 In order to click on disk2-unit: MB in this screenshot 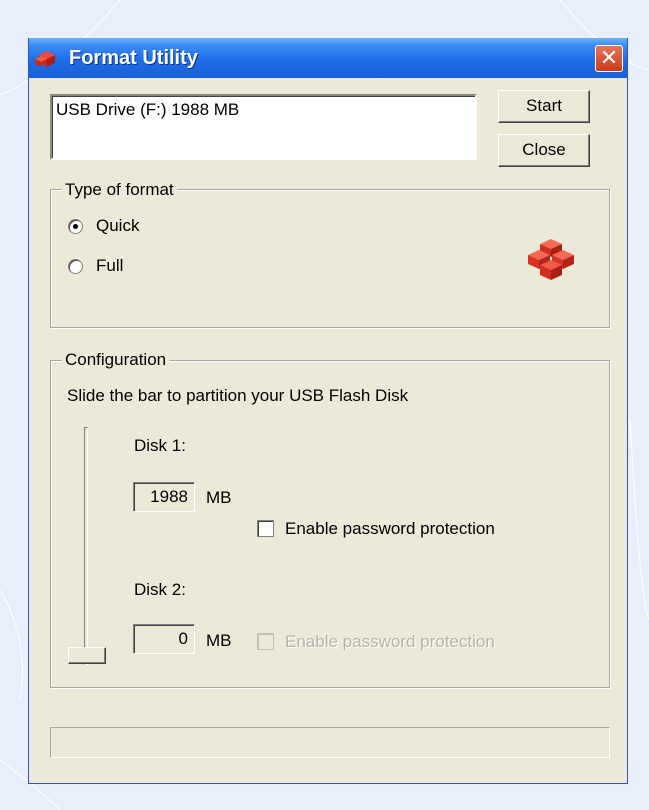, I will do `click(219, 640)`.